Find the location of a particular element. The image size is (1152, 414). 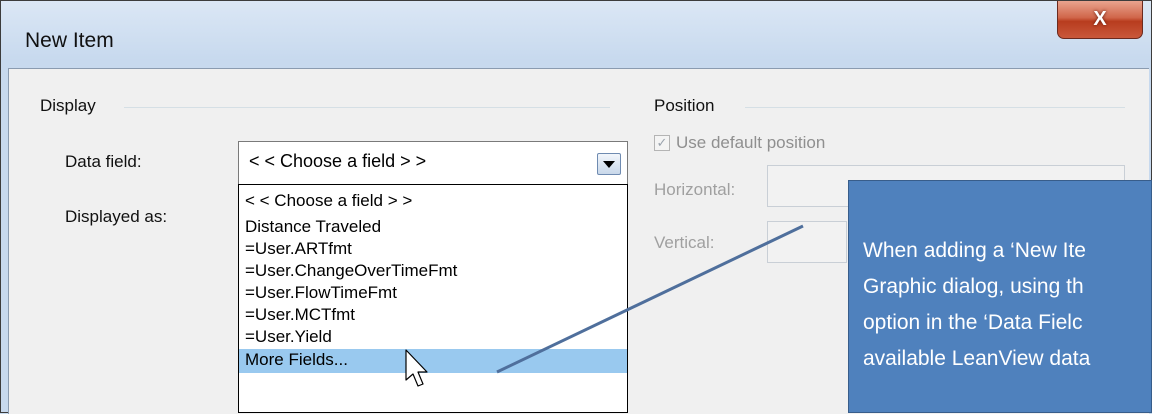

callout-connector-line is located at coordinates (650, 299).